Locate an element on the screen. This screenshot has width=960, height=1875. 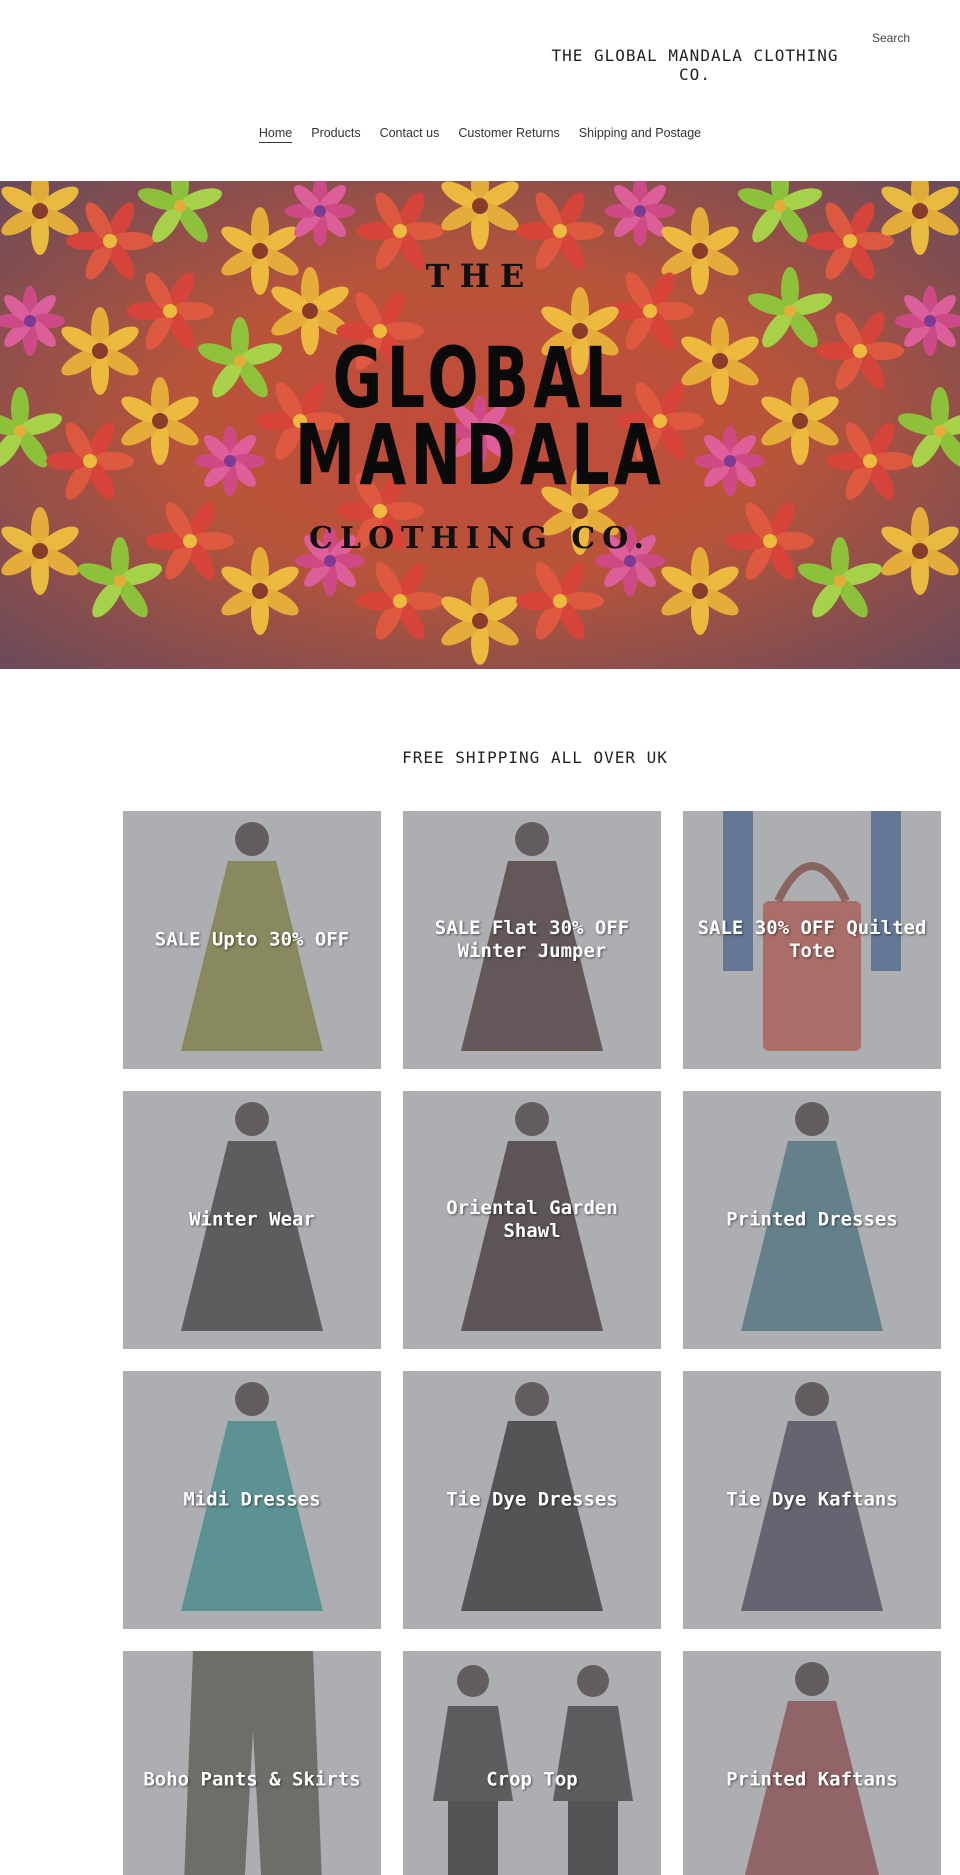
collection-tile-label: Boho Pants & Skirts is located at coordinates (252, 1779).